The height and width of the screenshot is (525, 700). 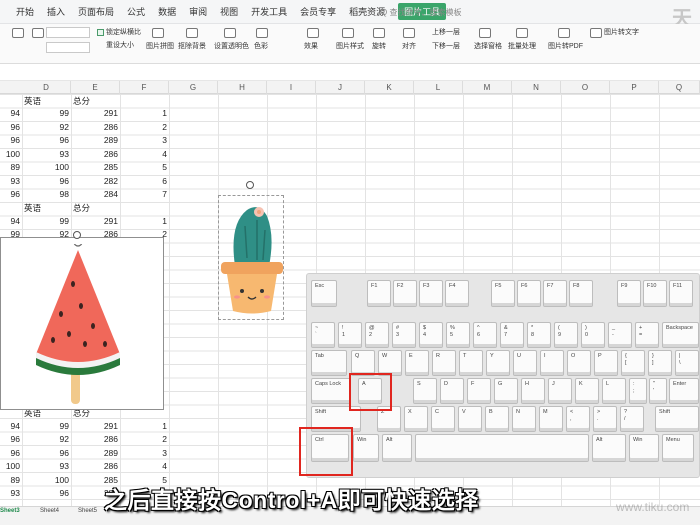 I want to click on menu-tab-resources: 稻壳资源, so click(x=367, y=11).